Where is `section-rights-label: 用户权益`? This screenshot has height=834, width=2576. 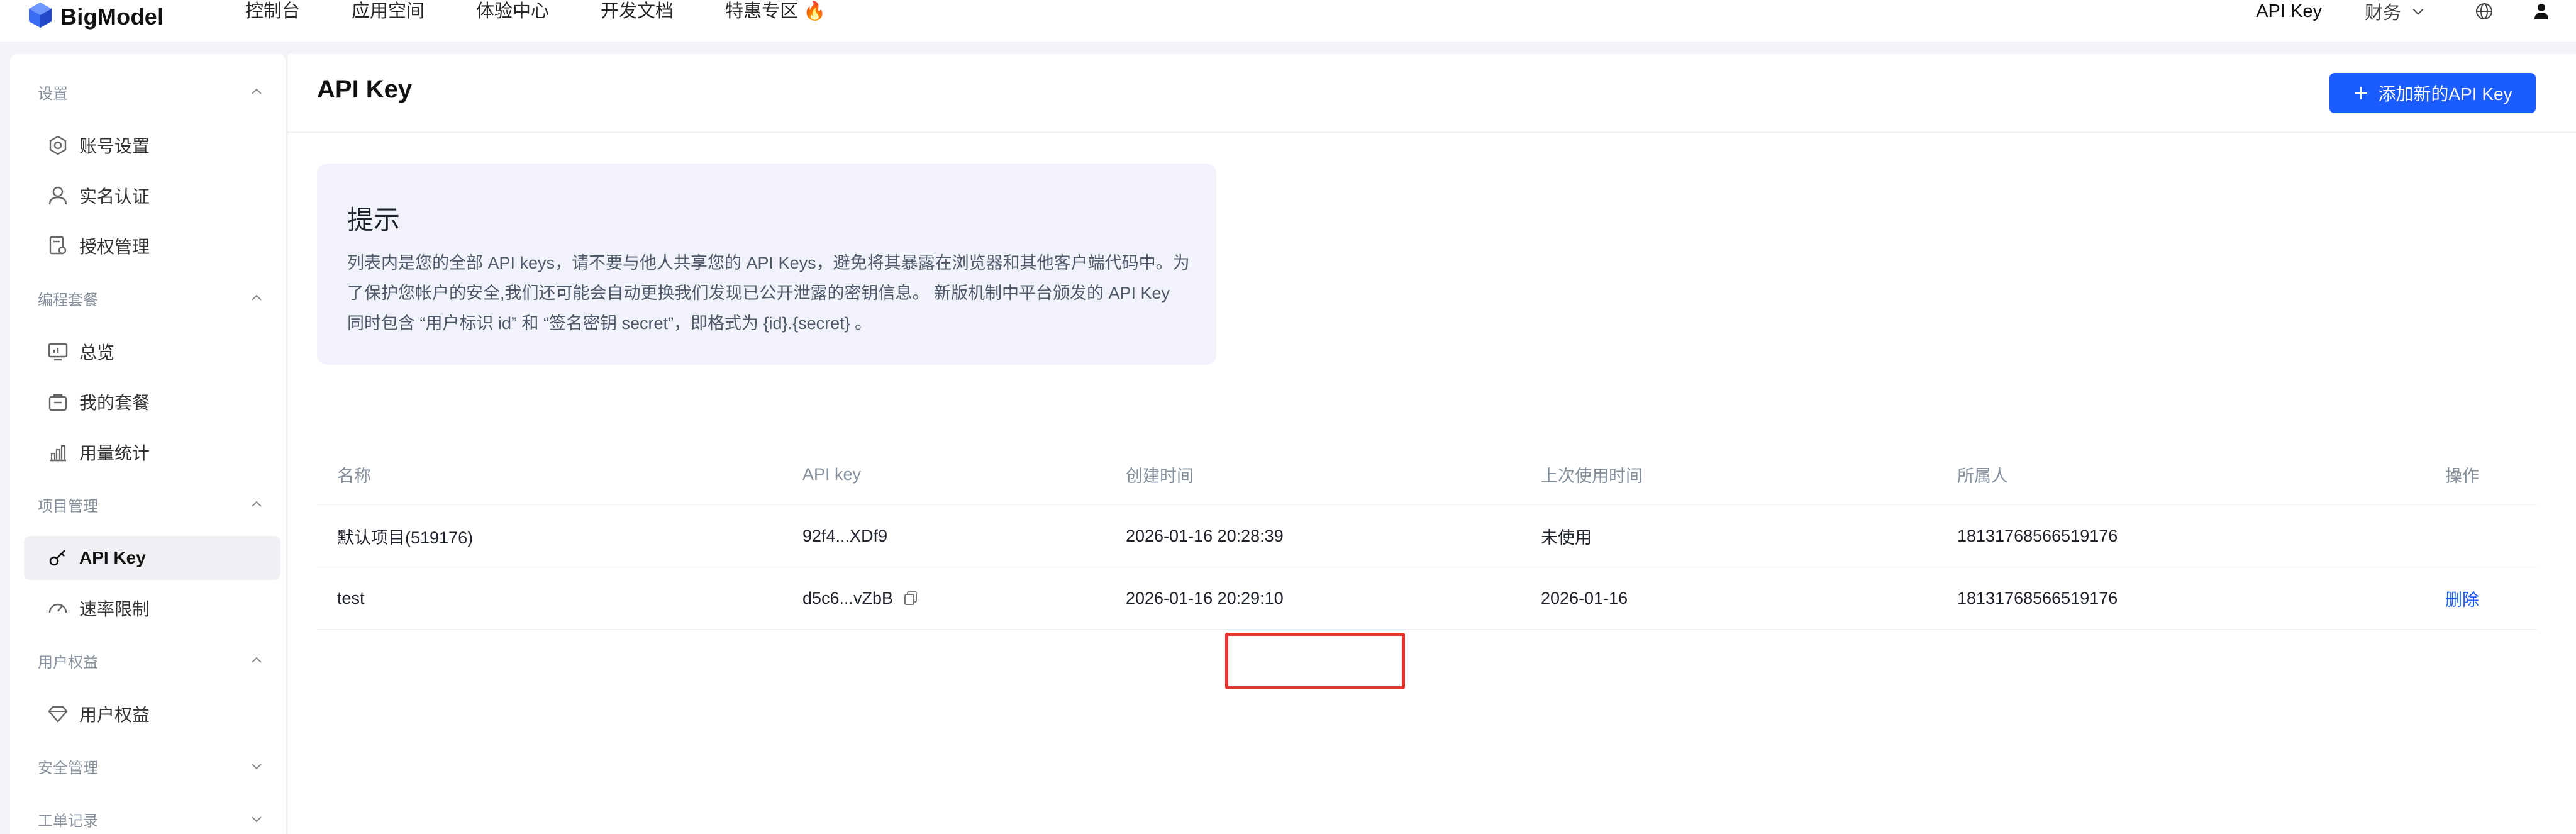
section-rights-label: 用户权益 is located at coordinates (68, 662).